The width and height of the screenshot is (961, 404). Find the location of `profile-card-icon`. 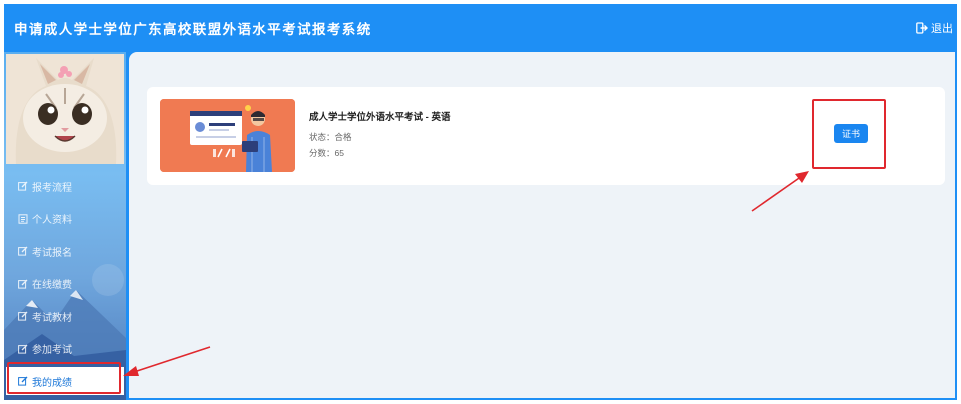

profile-card-icon is located at coordinates (23, 219).